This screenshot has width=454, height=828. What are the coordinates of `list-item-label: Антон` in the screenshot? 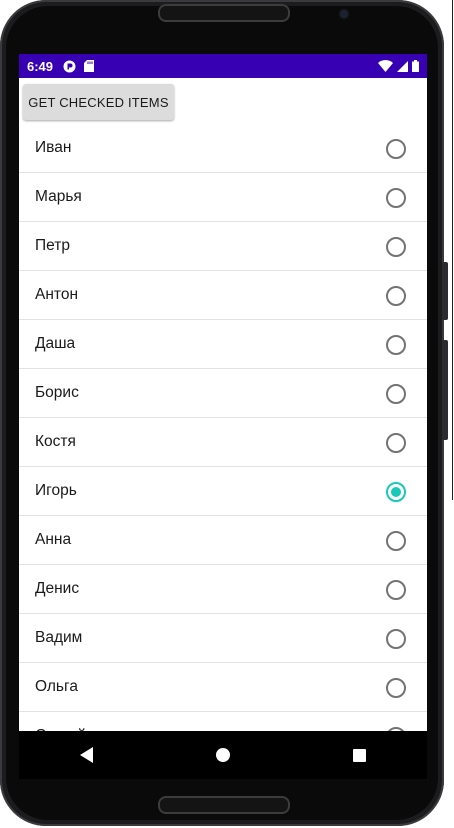 It's located at (57, 294).